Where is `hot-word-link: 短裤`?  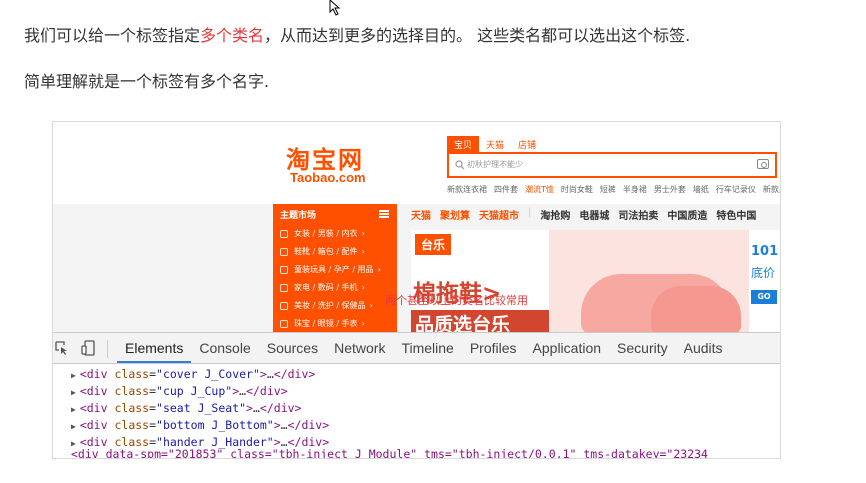
hot-word-link: 短裤 is located at coordinates (608, 189).